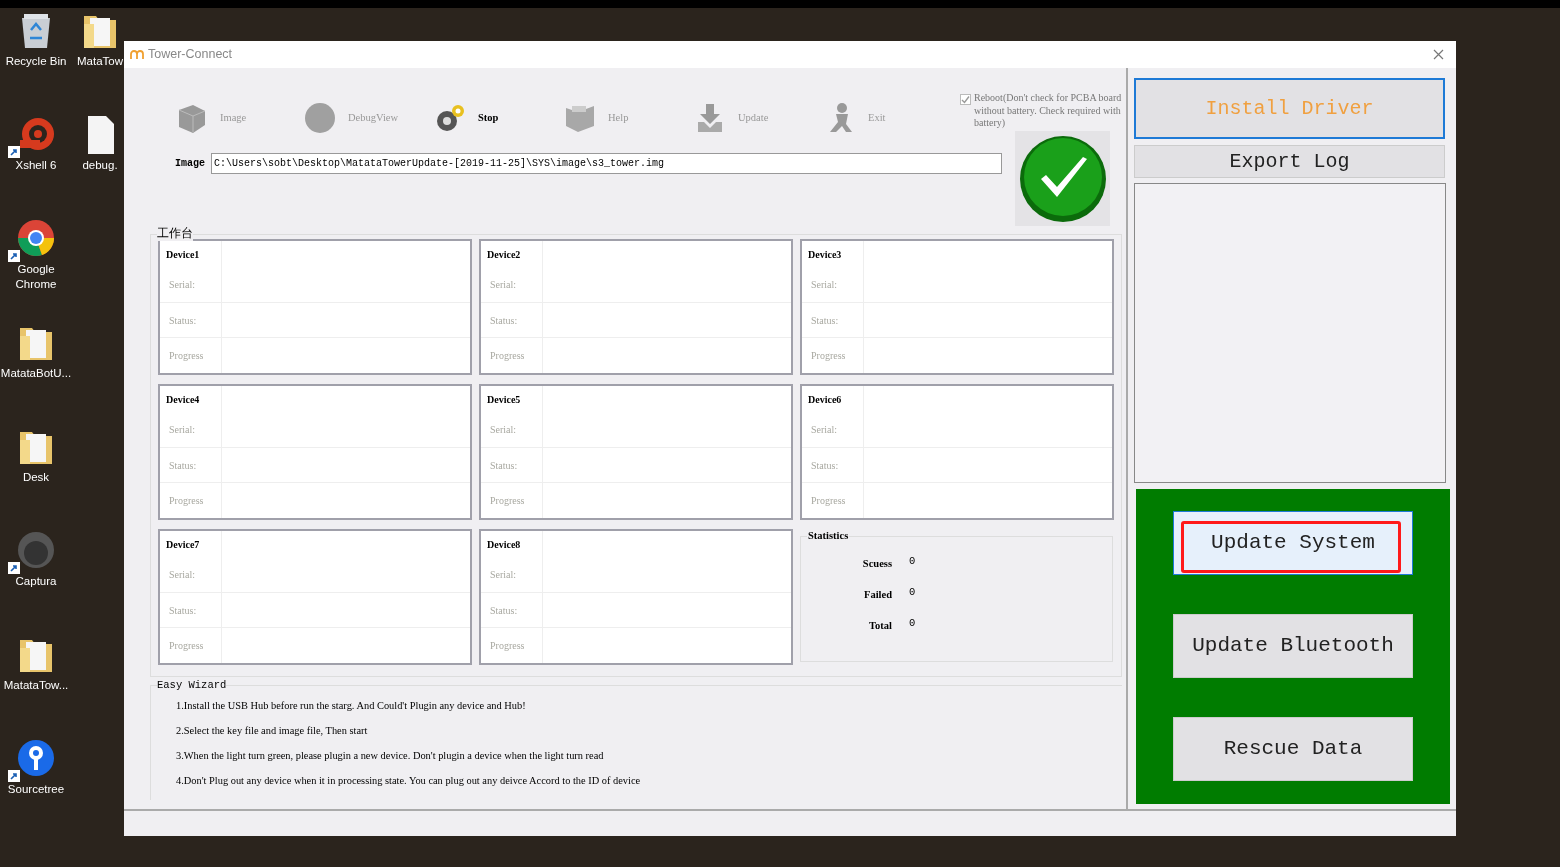  Describe the element at coordinates (649, 781) in the screenshot. I see `wizard-step: 4.Don't Plug out any device when it in processing state. You can plug out any deivce Accord to the ID of device` at that location.